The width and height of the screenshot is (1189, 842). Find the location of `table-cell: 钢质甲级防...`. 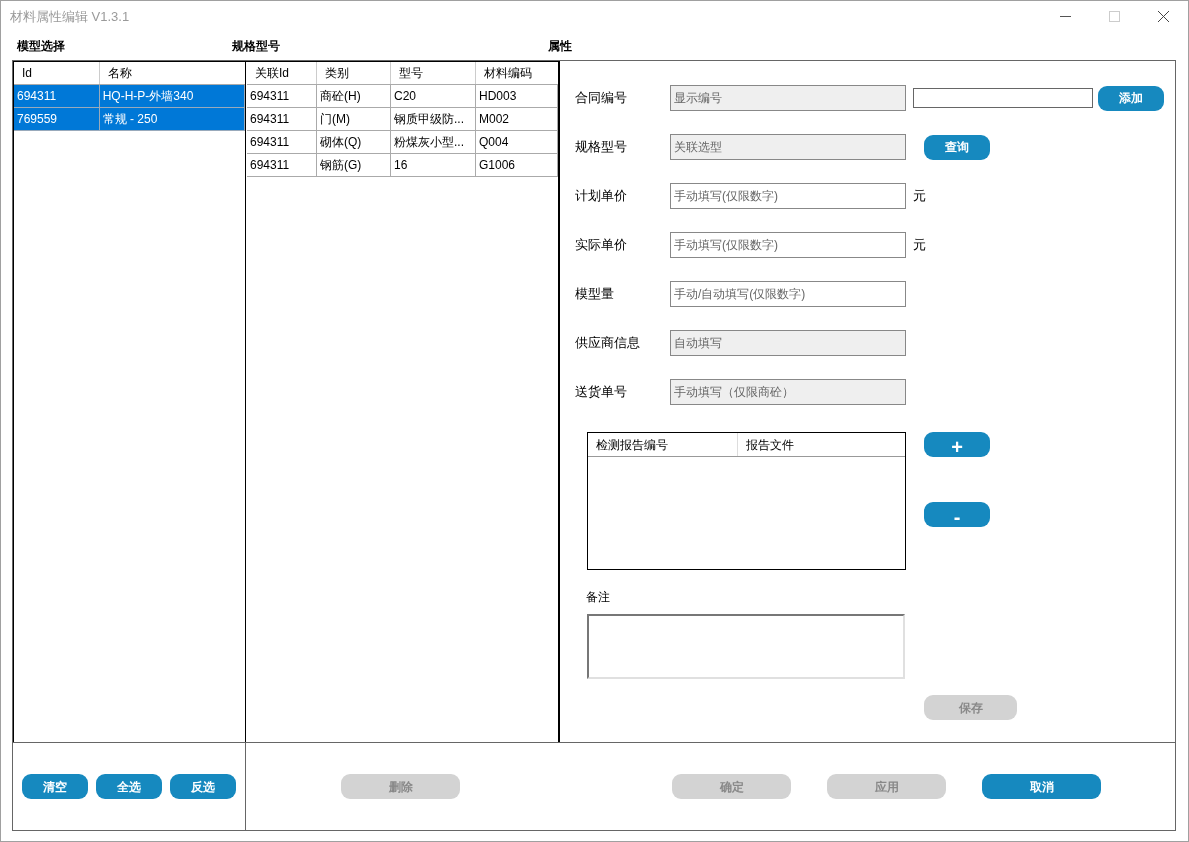

table-cell: 钢质甲级防... is located at coordinates (433, 119).